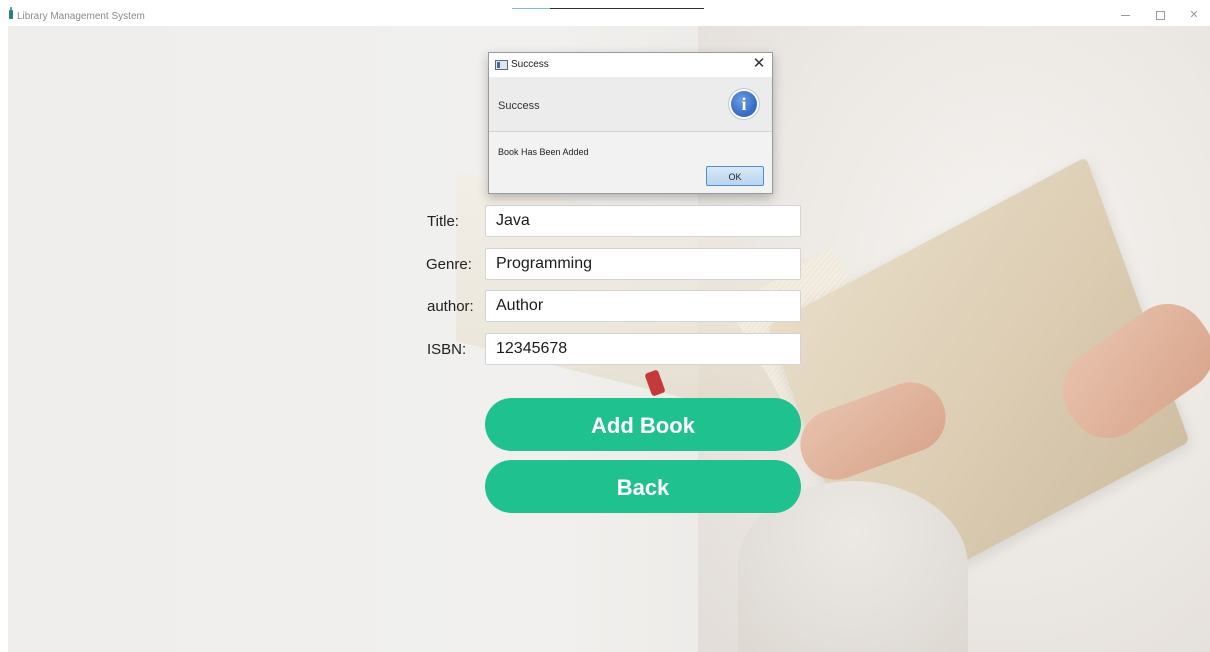 The width and height of the screenshot is (1210, 652). I want to click on author-input, so click(643, 306).